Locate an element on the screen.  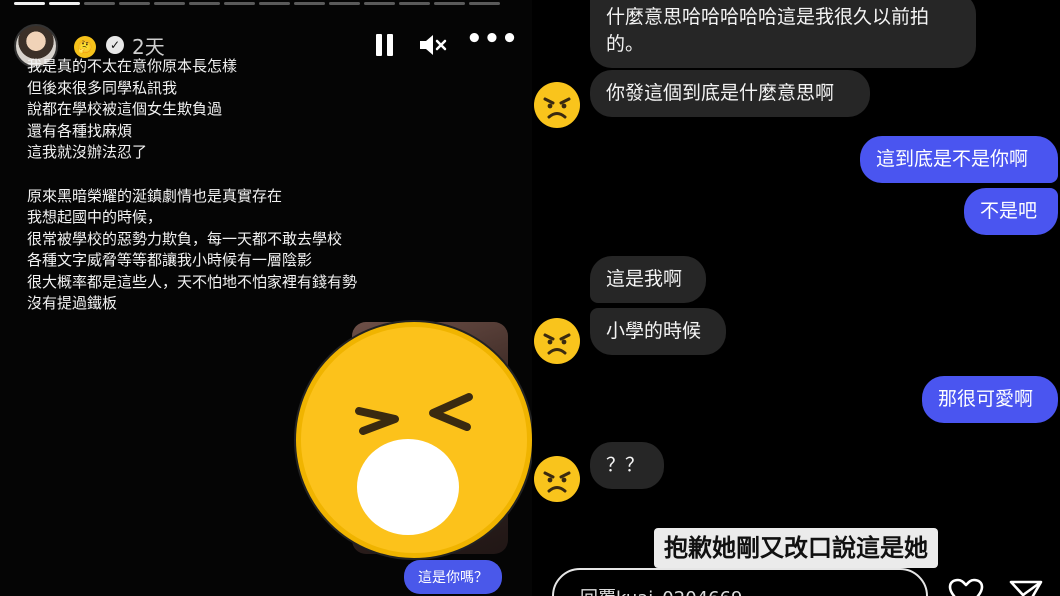
story-line: 還有各種找麻煩 is located at coordinates (80, 130).